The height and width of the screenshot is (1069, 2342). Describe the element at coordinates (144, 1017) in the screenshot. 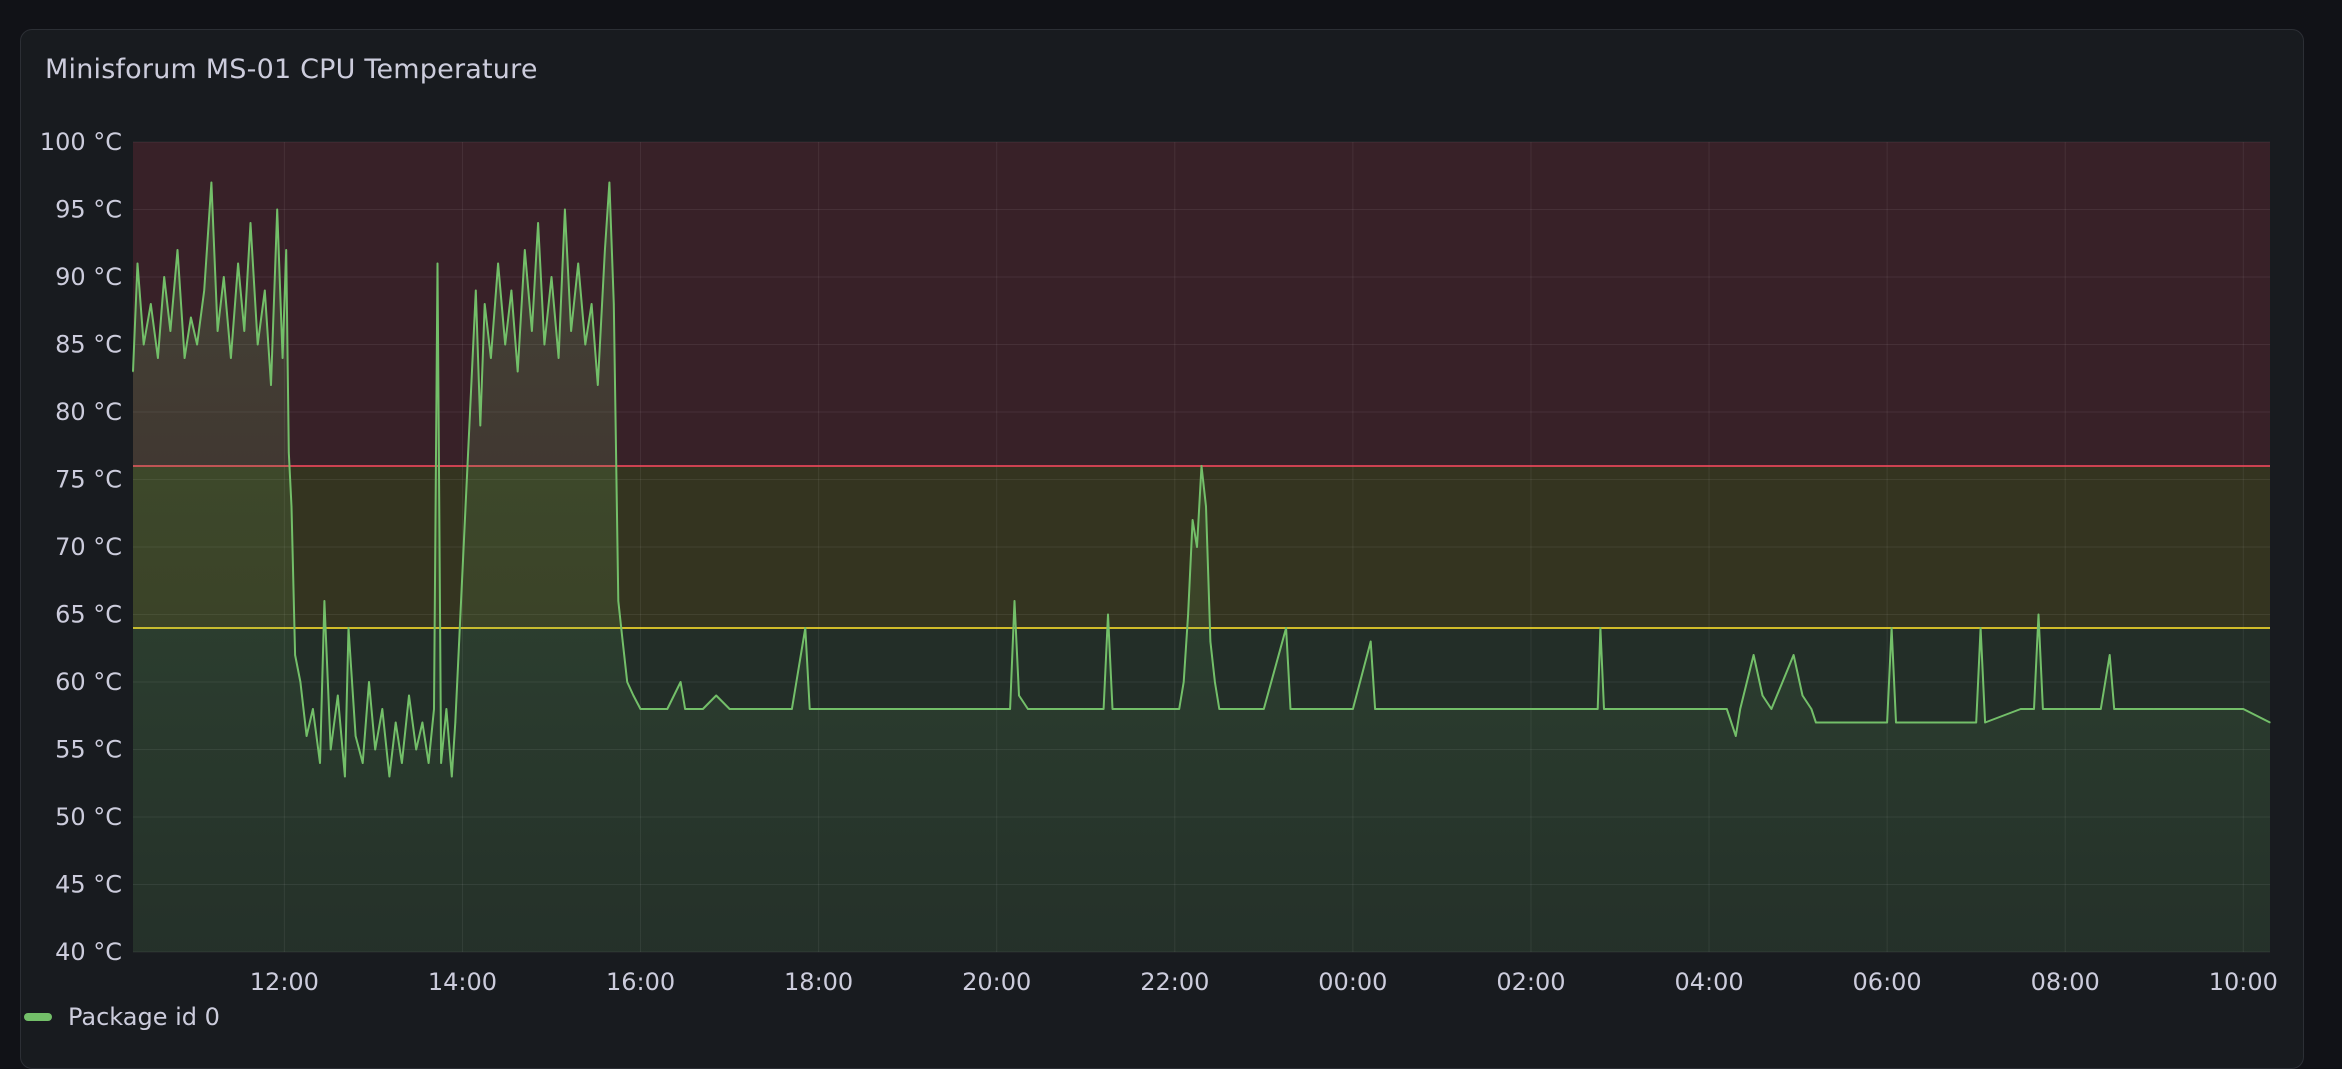

I see `legend-label: Package id 0` at that location.